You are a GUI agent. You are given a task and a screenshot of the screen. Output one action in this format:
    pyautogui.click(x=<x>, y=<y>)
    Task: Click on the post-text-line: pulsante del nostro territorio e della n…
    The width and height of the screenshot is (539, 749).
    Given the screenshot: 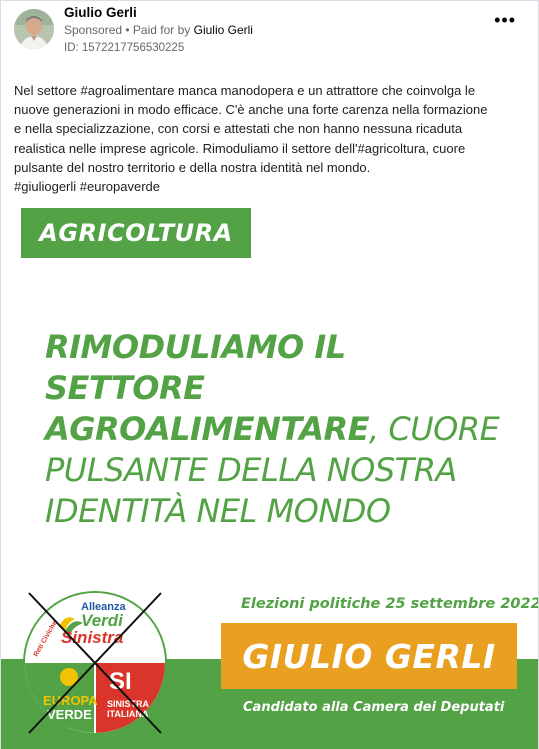 What is the action you would take?
    pyautogui.click(x=192, y=167)
    